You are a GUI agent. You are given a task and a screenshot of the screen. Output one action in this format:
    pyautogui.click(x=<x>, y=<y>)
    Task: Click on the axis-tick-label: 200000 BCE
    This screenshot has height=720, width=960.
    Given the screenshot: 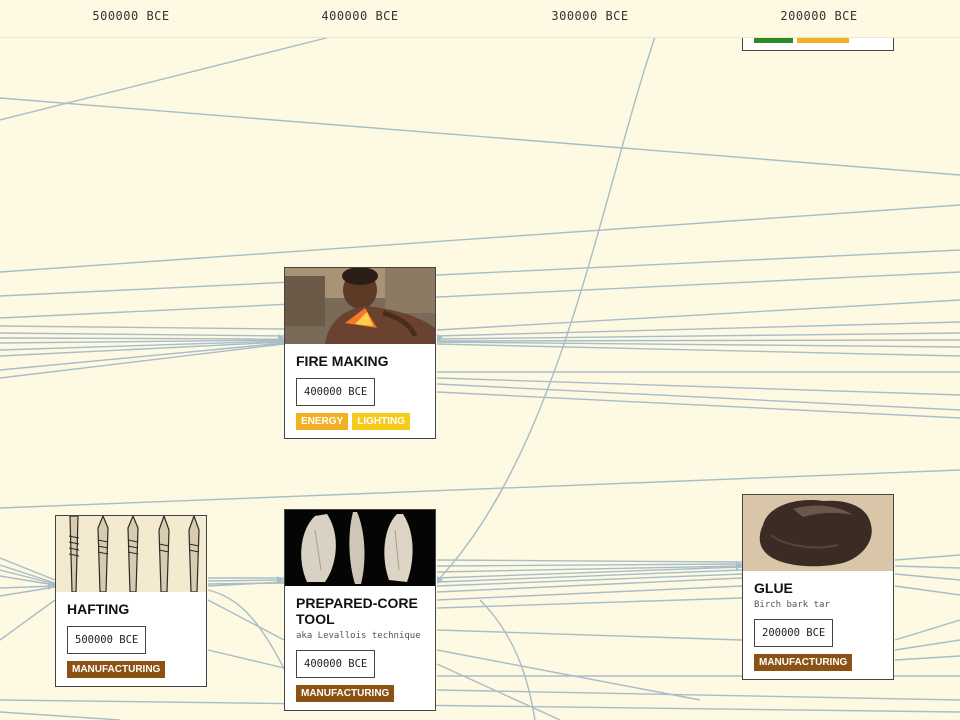 What is the action you would take?
    pyautogui.click(x=819, y=16)
    